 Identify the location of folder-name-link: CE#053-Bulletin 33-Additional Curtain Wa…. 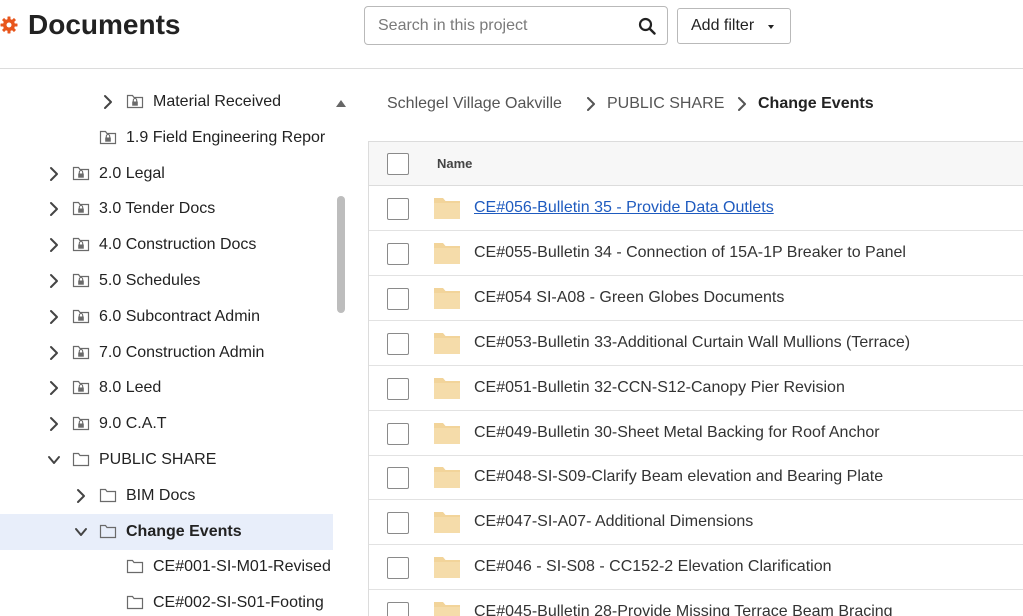
(692, 343).